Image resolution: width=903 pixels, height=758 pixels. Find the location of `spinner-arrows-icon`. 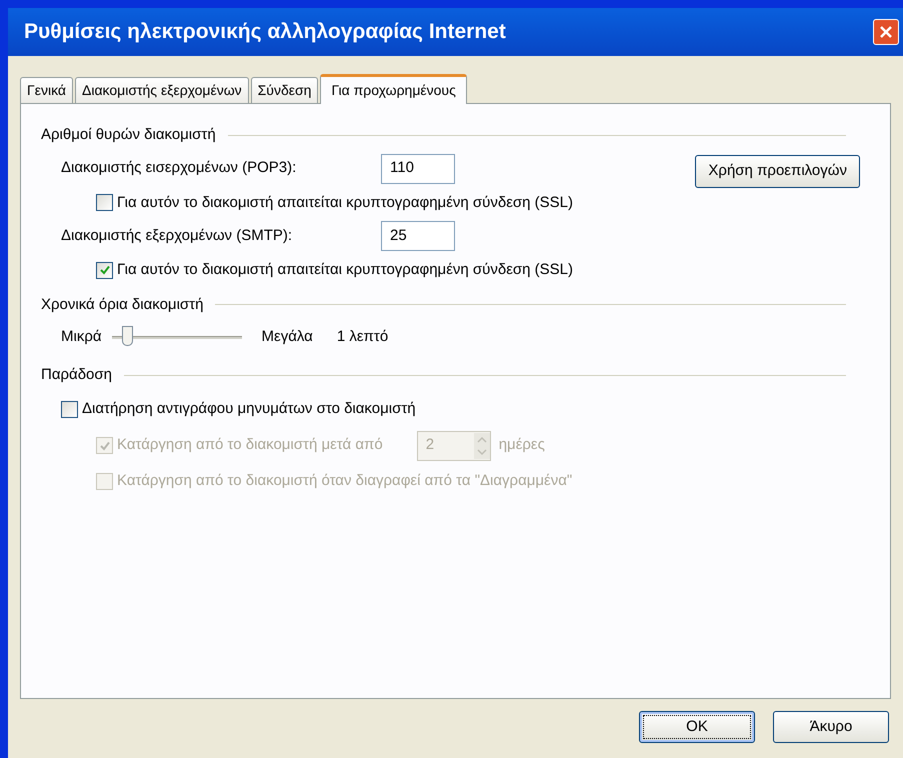

spinner-arrows-icon is located at coordinates (482, 445).